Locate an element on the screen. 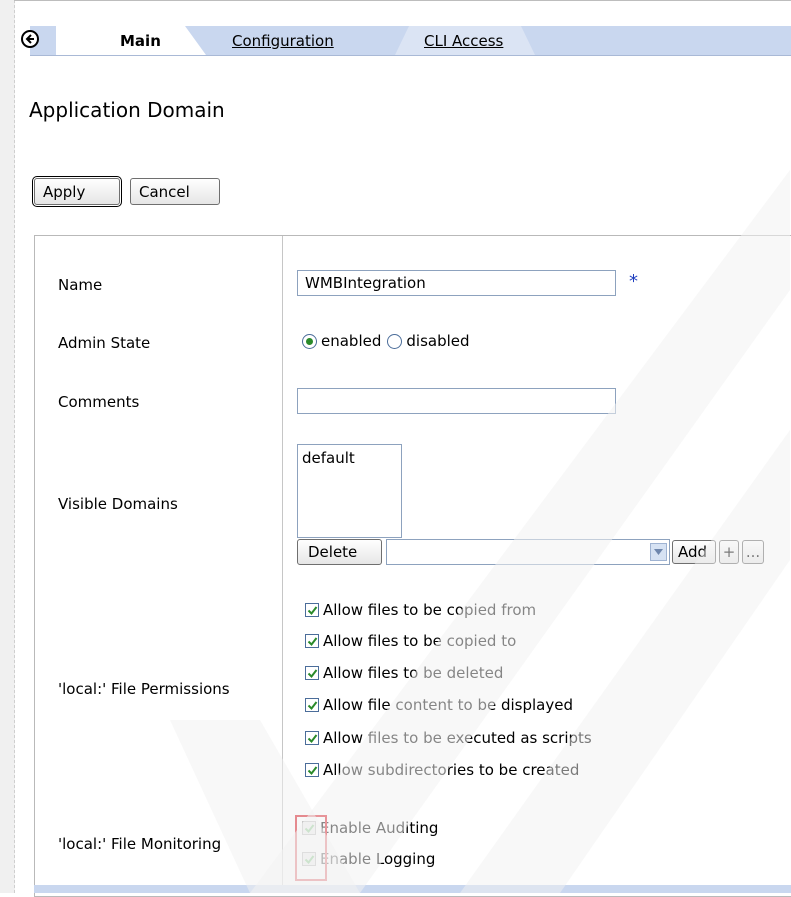  highlight-annotation-box is located at coordinates (311, 848).